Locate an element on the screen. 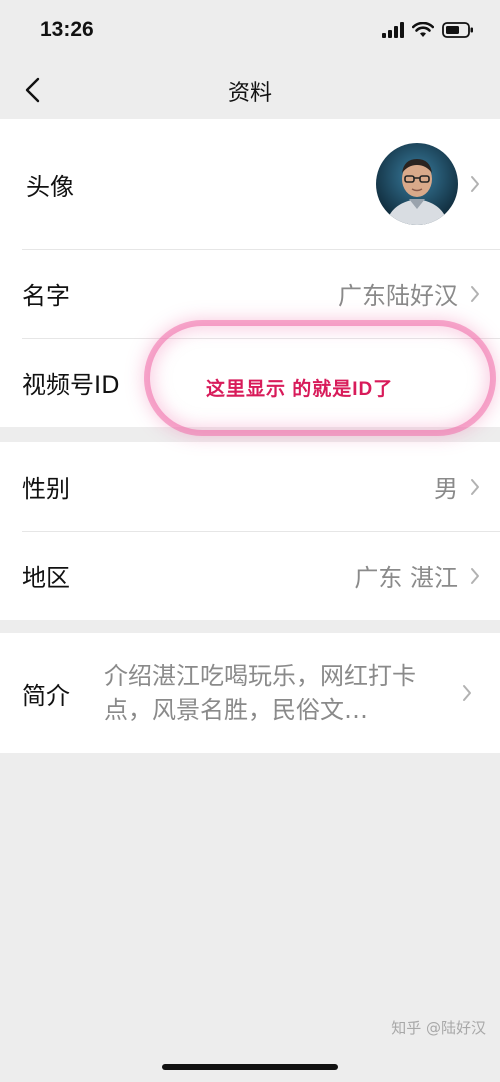 This screenshot has height=1082, width=500. battery-icon is located at coordinates (457, 30).